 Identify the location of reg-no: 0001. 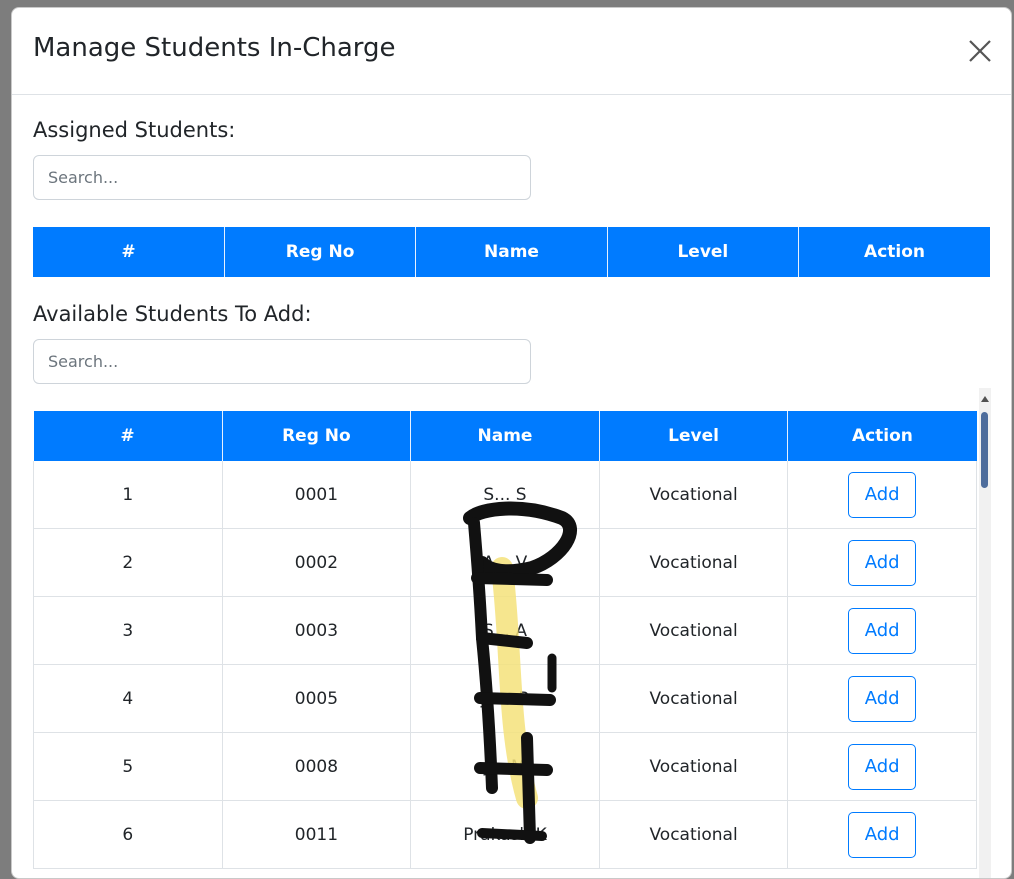
(317, 495).